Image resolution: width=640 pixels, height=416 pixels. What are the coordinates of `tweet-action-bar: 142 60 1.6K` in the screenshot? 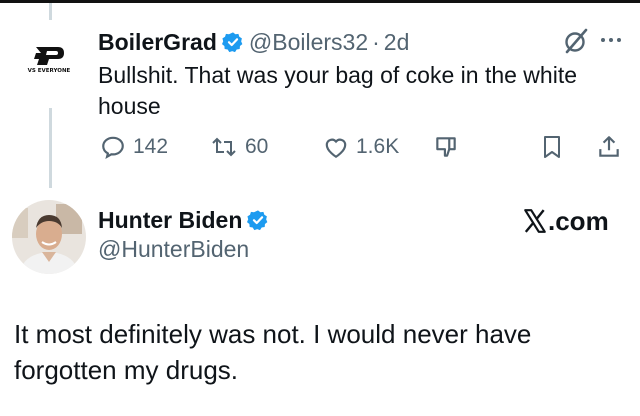 It's located at (363, 147).